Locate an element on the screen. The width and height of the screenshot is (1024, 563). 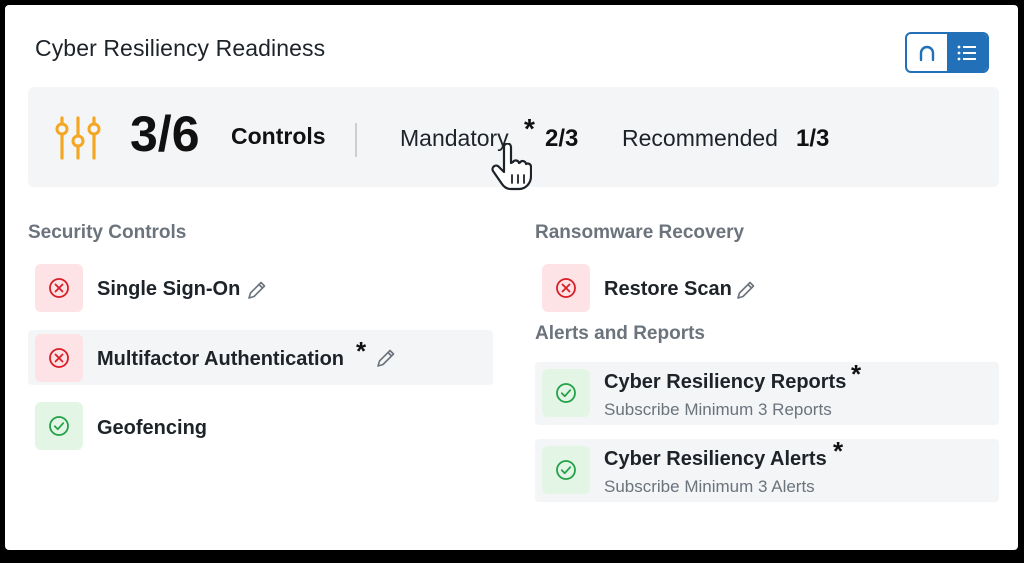
recommended-label: Recommended is located at coordinates (700, 138).